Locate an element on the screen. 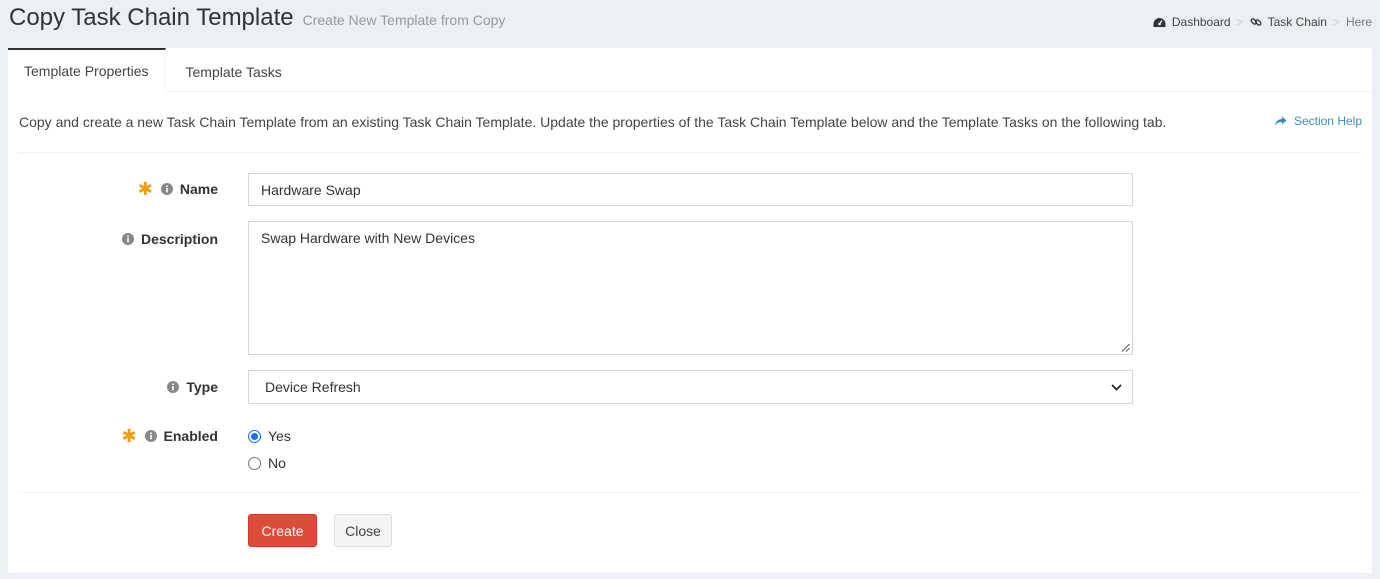 This screenshot has height=579, width=1380. enabled-yes-radio: Yes is located at coordinates (269, 436).